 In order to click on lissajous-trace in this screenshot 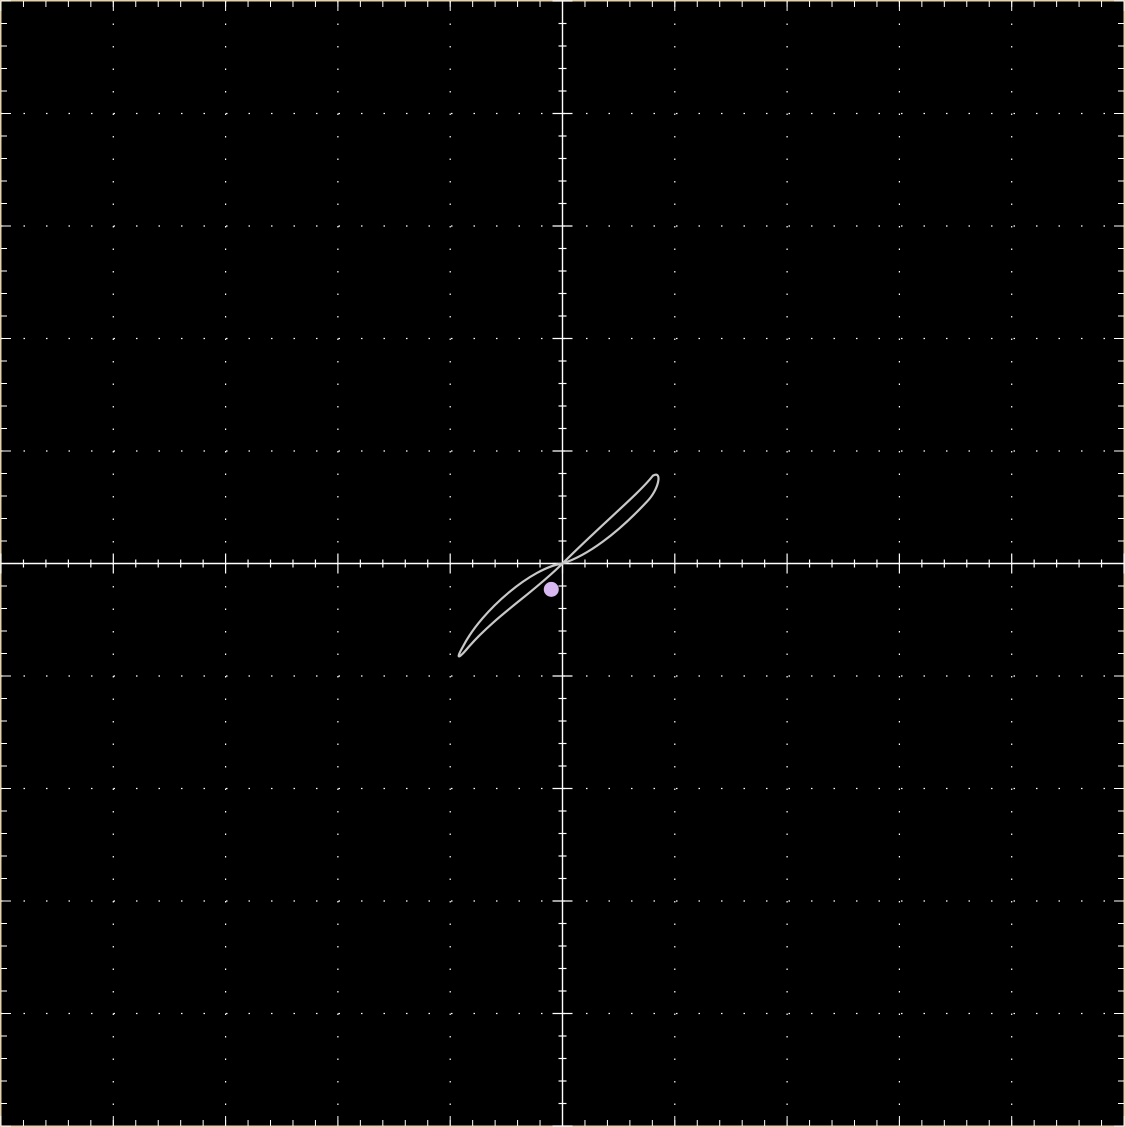, I will do `click(558, 565)`.